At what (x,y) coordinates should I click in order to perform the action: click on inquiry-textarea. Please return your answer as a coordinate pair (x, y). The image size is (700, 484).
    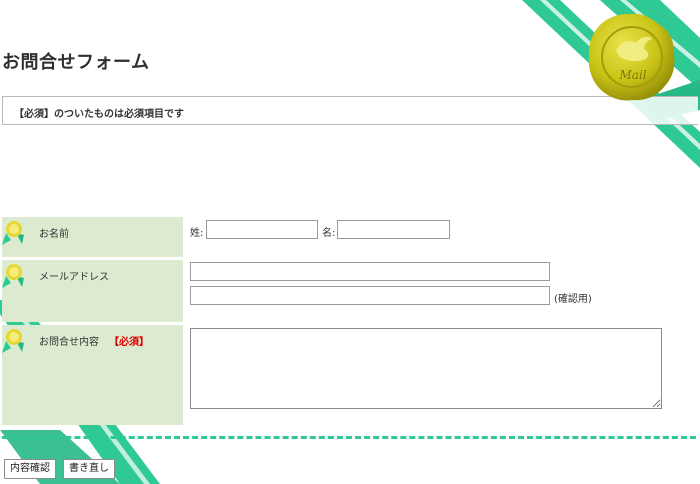
    Looking at the image, I should click on (426, 368).